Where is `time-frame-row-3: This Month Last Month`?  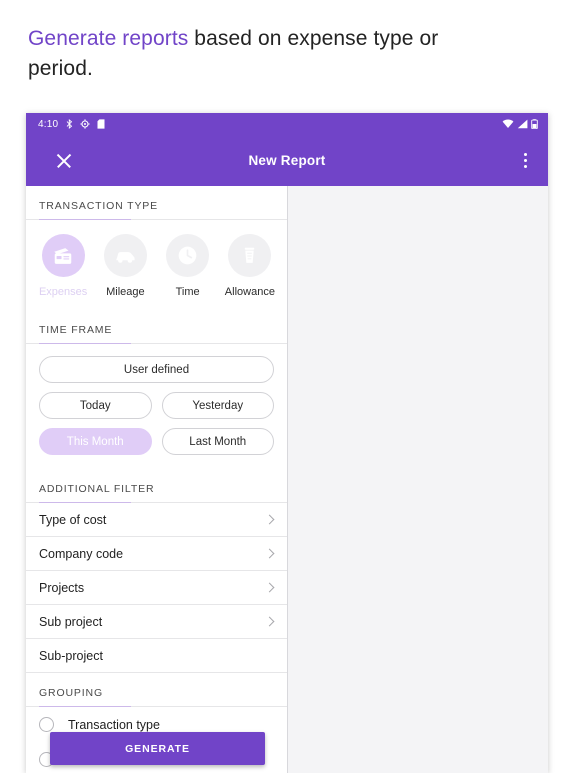
time-frame-row-3: This Month Last Month is located at coordinates (156, 441).